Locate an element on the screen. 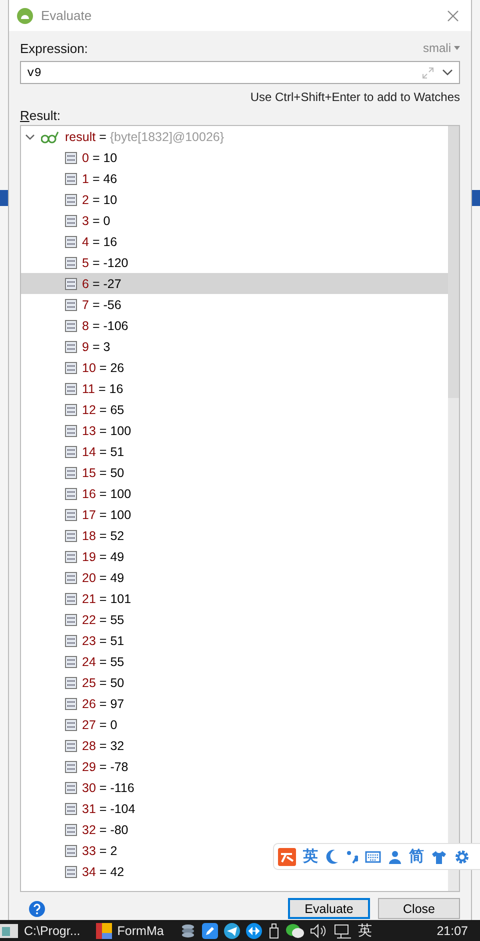  tree-item: 28 = 32 is located at coordinates (234, 745).